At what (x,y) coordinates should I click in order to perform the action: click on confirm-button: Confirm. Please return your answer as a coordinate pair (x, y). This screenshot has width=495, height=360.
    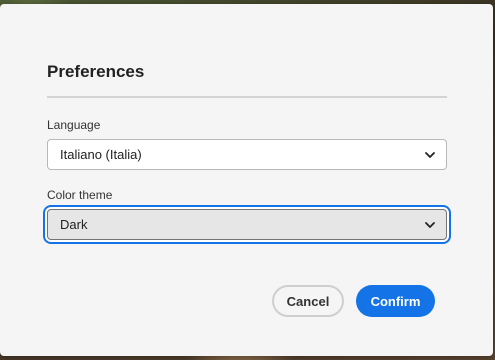
    Looking at the image, I should click on (395, 301).